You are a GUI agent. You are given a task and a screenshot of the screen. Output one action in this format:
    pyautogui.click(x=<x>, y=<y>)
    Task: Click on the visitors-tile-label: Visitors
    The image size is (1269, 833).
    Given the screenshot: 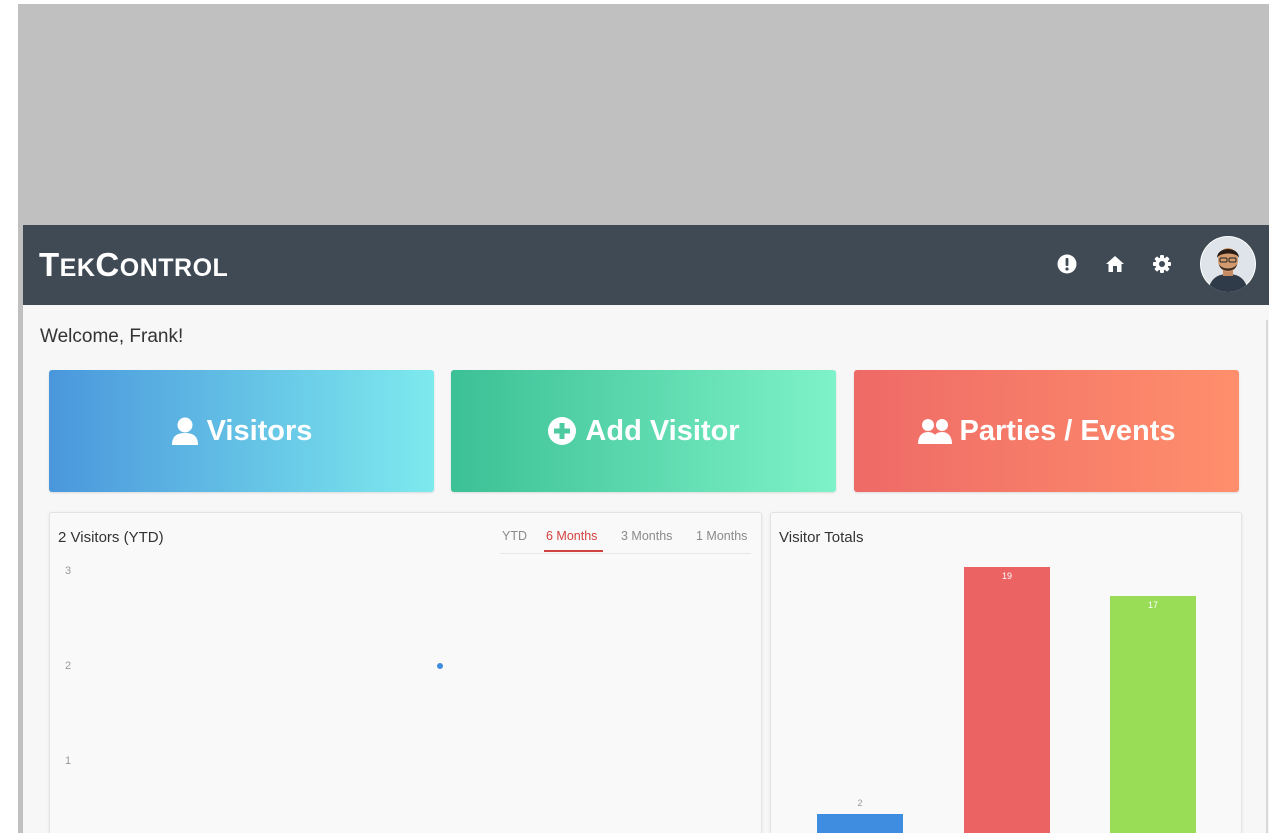 What is the action you would take?
    pyautogui.click(x=259, y=430)
    